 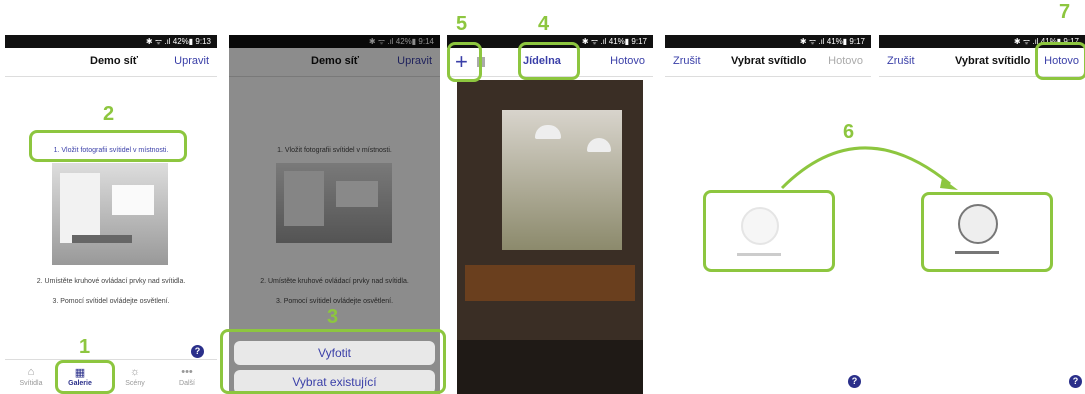 What do you see at coordinates (80, 208) in the screenshot?
I see `window-shape` at bounding box center [80, 208].